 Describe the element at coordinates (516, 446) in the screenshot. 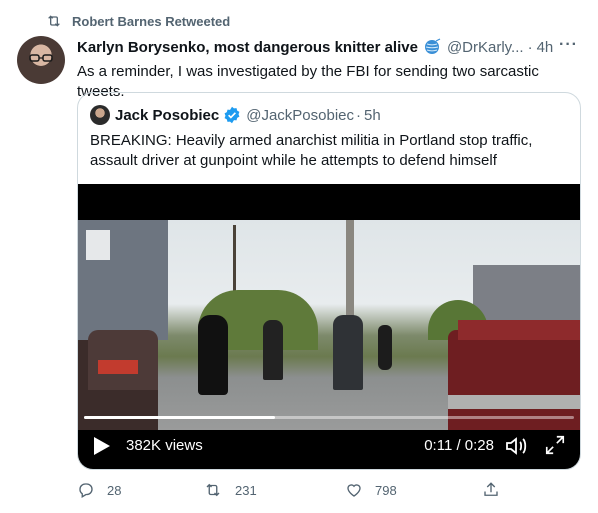

I see `volume-icon` at that location.